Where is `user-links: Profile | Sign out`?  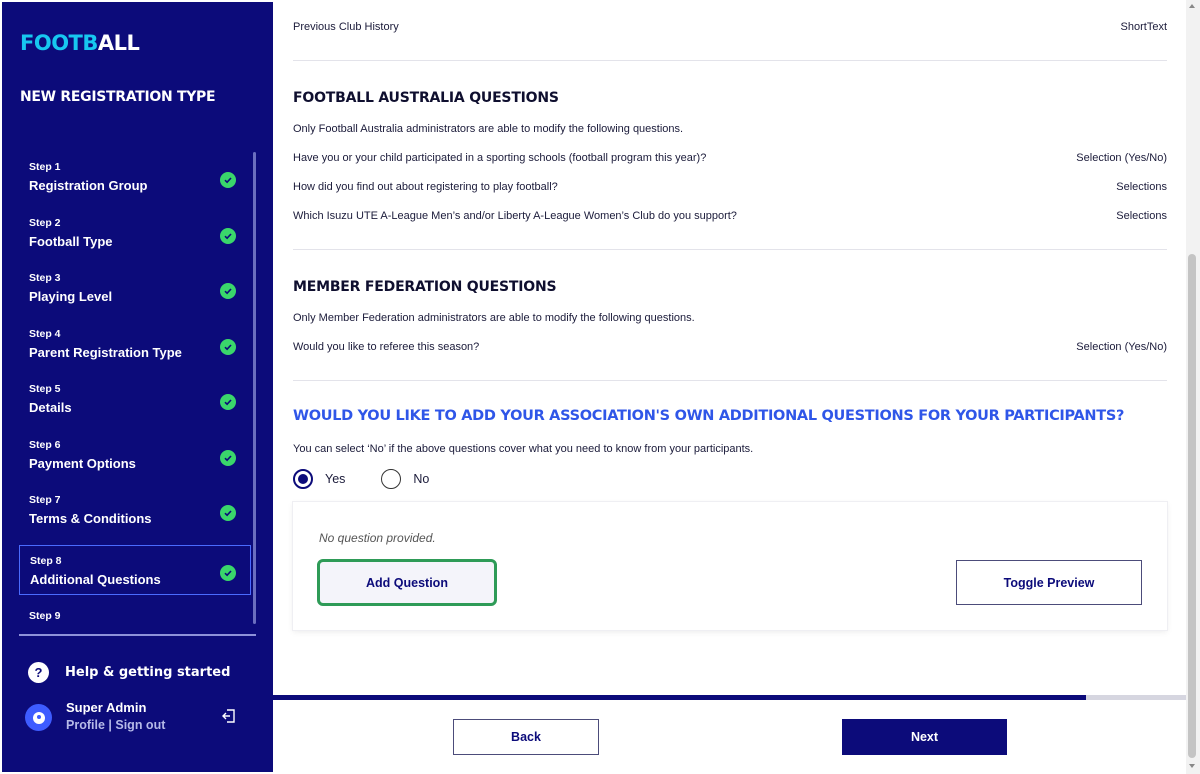 user-links: Profile | Sign out is located at coordinates (115, 725).